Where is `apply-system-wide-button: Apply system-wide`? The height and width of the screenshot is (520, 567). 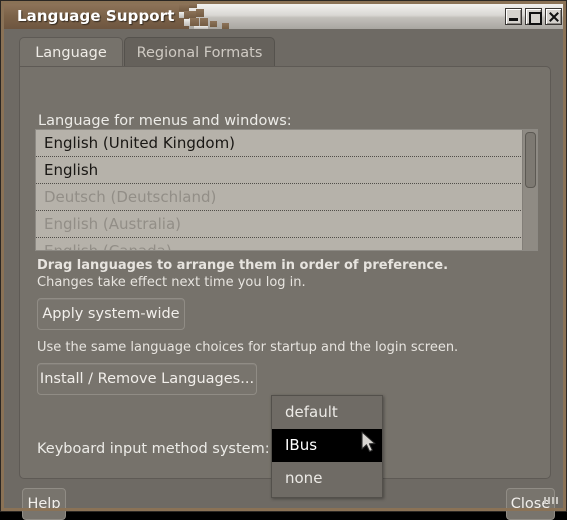 apply-system-wide-button: Apply system-wide is located at coordinates (111, 314).